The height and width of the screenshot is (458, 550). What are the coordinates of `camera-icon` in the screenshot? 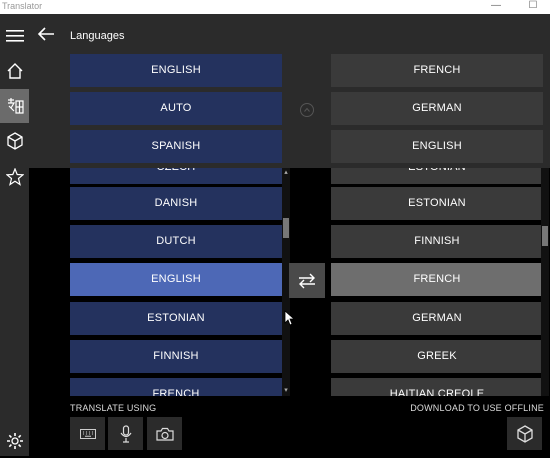 It's located at (164, 434).